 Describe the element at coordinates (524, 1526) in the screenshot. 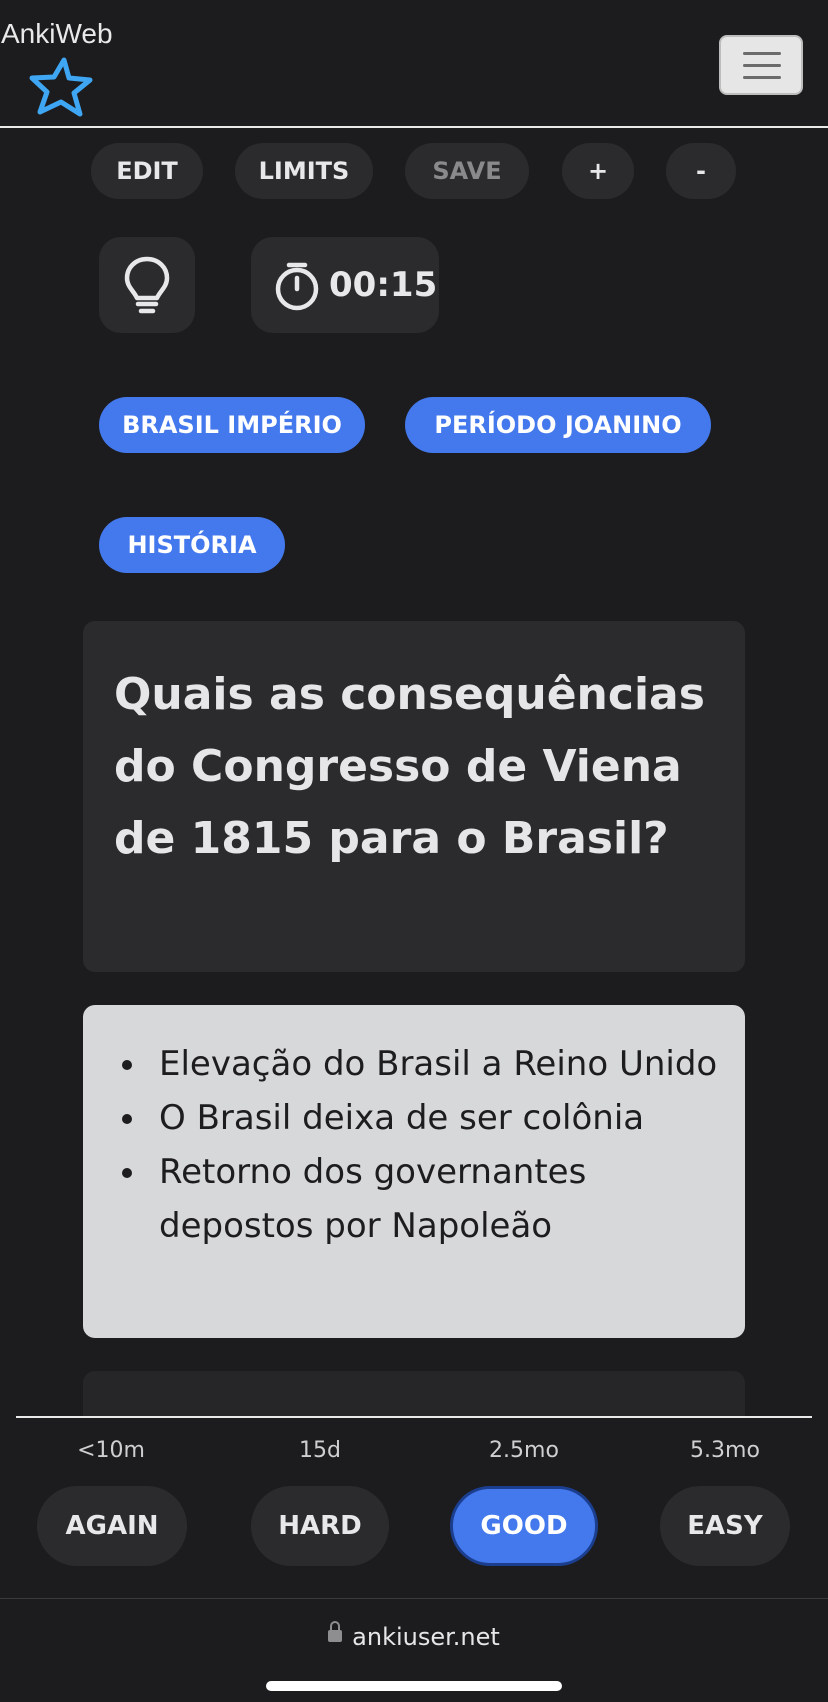

I see `good-button: GOOD` at that location.